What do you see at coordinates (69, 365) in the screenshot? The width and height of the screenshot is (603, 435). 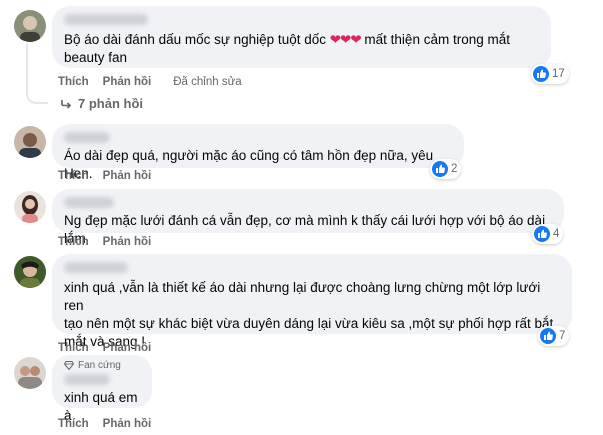 I see `diamond-icon` at bounding box center [69, 365].